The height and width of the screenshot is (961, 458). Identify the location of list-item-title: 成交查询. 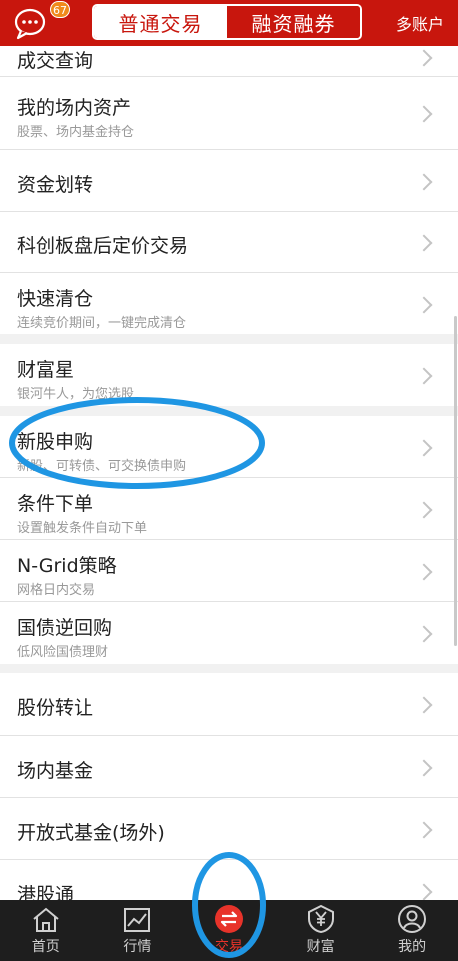
(55, 61).